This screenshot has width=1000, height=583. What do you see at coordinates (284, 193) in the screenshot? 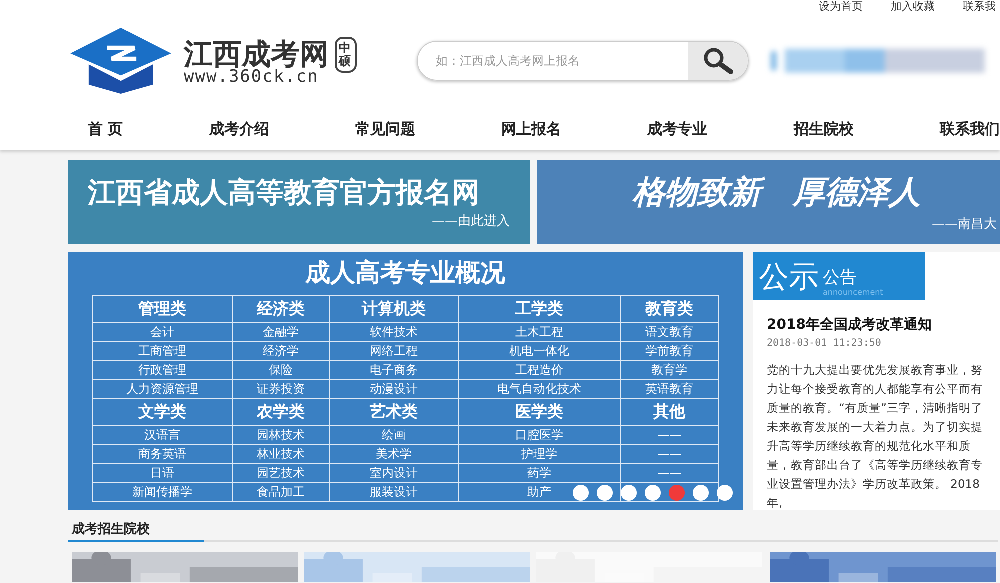
I see `banner-title: 江西省成人高等教育官方报名网` at bounding box center [284, 193].